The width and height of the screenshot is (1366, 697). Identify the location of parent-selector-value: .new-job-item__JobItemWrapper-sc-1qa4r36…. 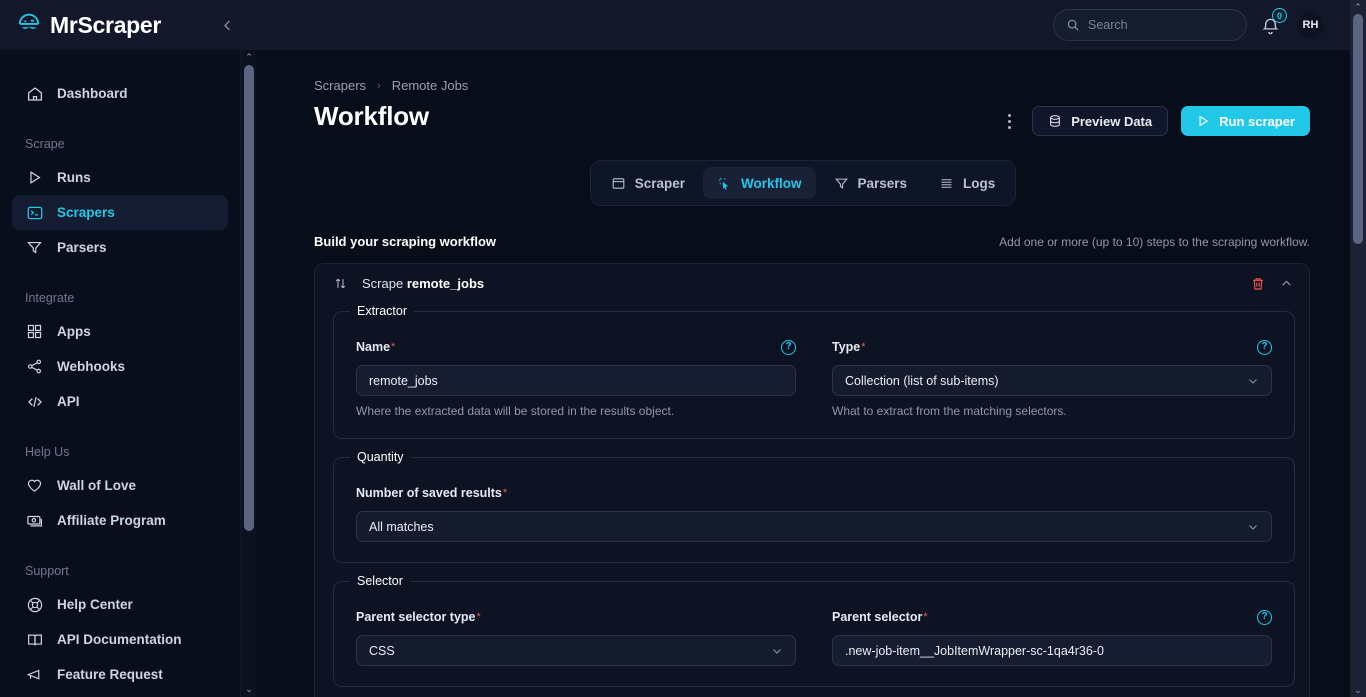
(974, 650).